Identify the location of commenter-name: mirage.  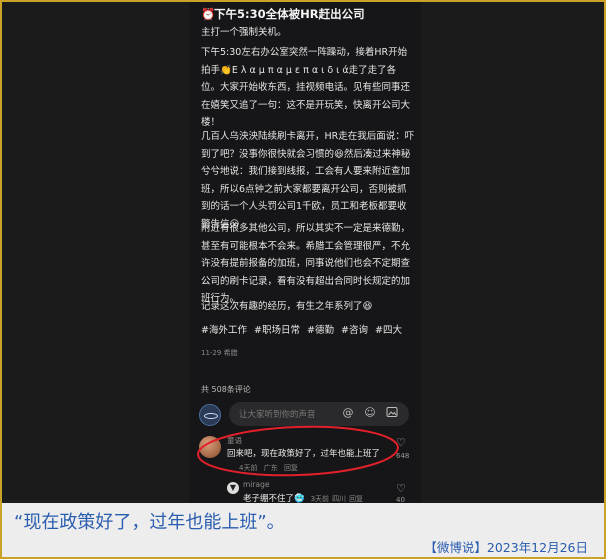
(256, 484).